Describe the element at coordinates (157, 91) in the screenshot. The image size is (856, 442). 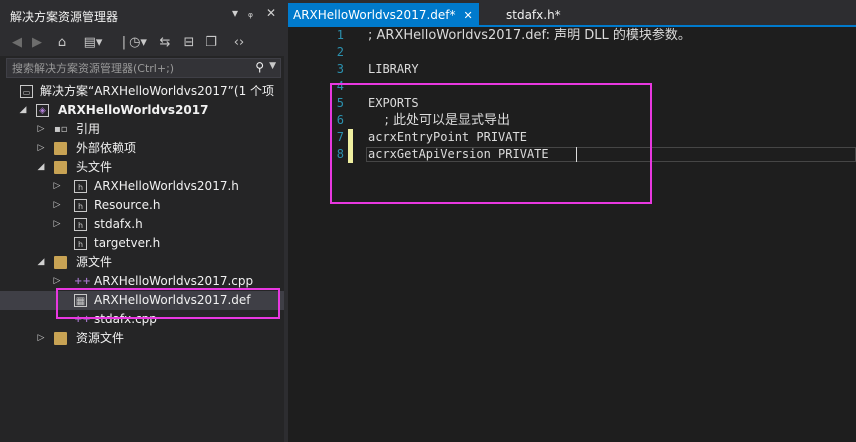
I see `tree-item-label: 解决方案“ARXHelloWorldvs2017”(1 个项` at that location.